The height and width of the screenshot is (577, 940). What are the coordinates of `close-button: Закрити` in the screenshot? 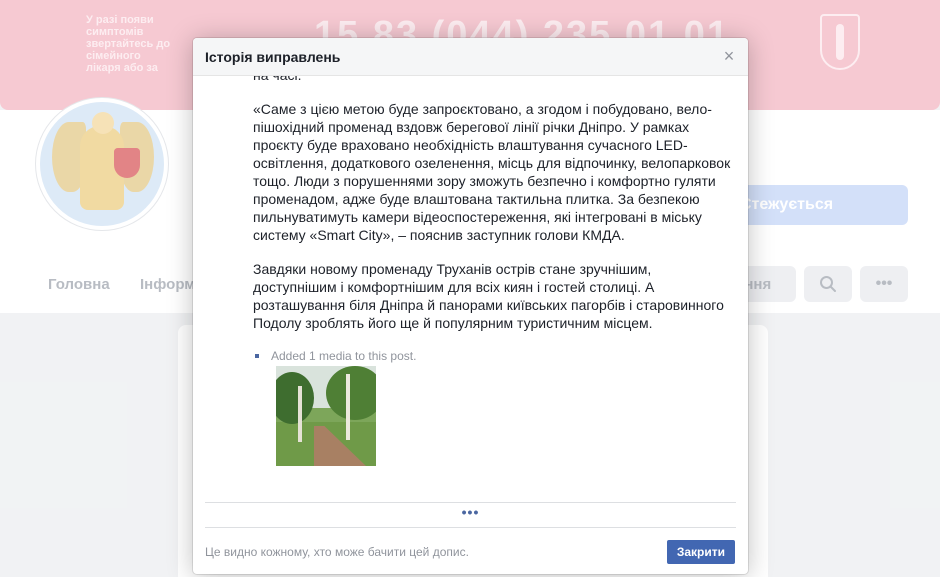 It's located at (700, 552).